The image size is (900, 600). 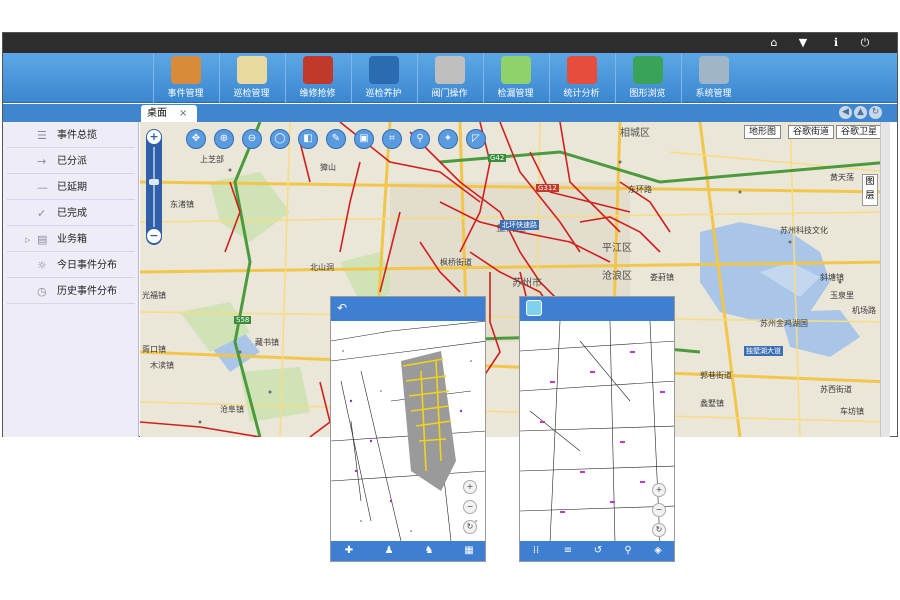 What do you see at coordinates (469, 551) in the screenshot?
I see `image-icon: ▦` at bounding box center [469, 551].